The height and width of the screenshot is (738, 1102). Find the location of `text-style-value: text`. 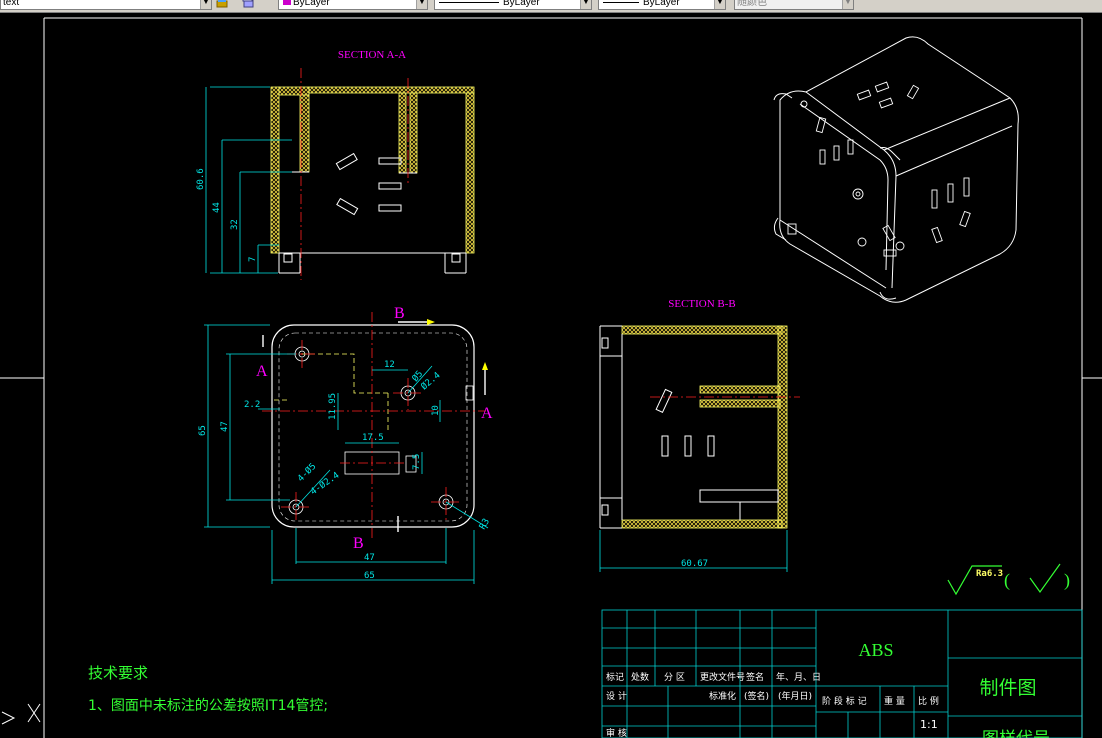

text-style-value: text is located at coordinates (11, 4).